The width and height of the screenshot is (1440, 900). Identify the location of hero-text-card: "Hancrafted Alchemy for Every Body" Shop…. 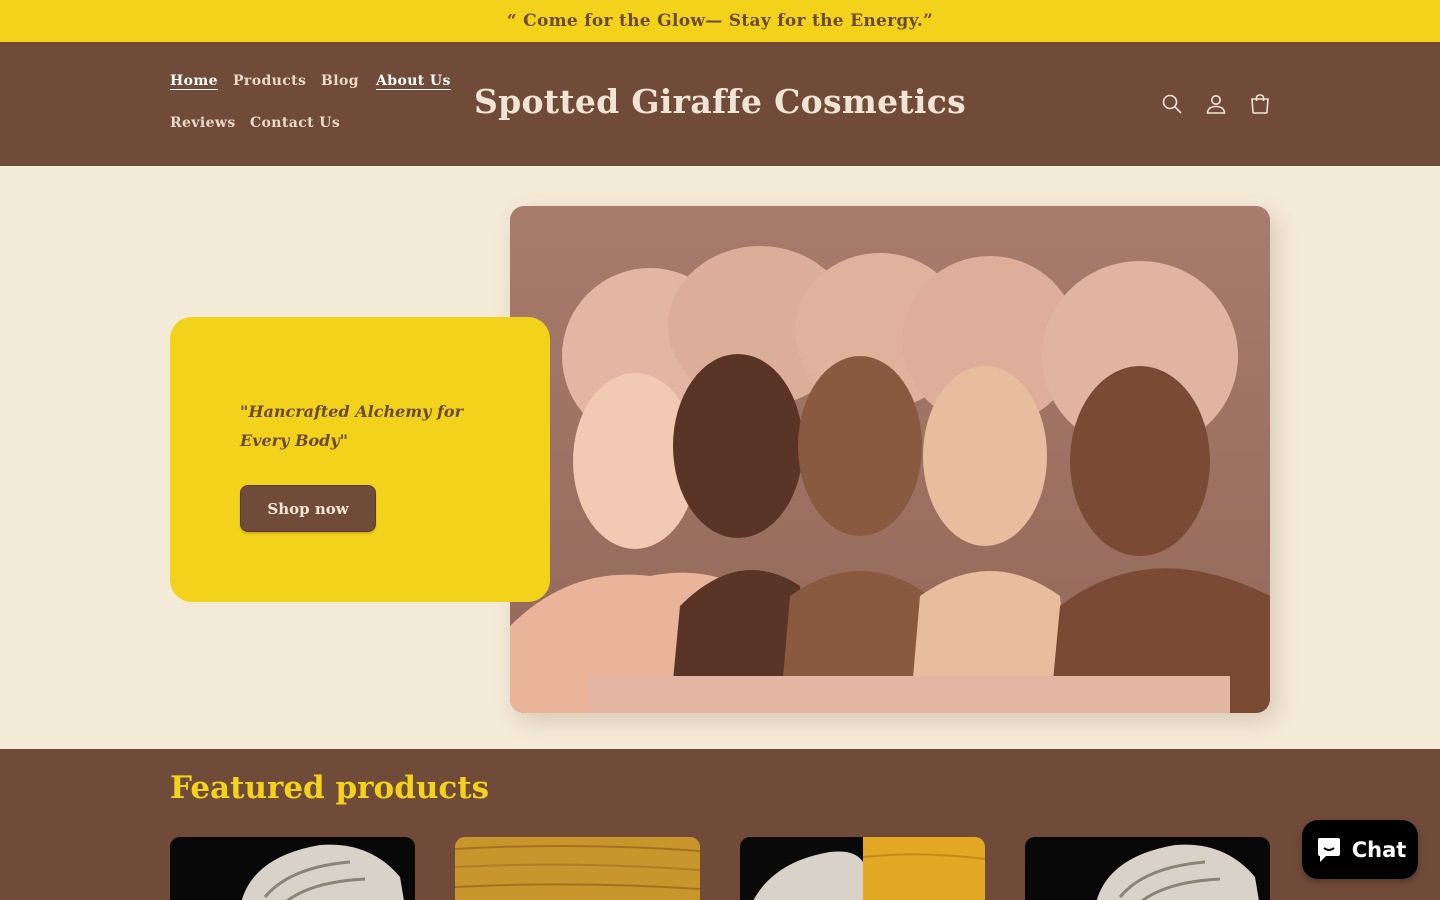
(360, 459).